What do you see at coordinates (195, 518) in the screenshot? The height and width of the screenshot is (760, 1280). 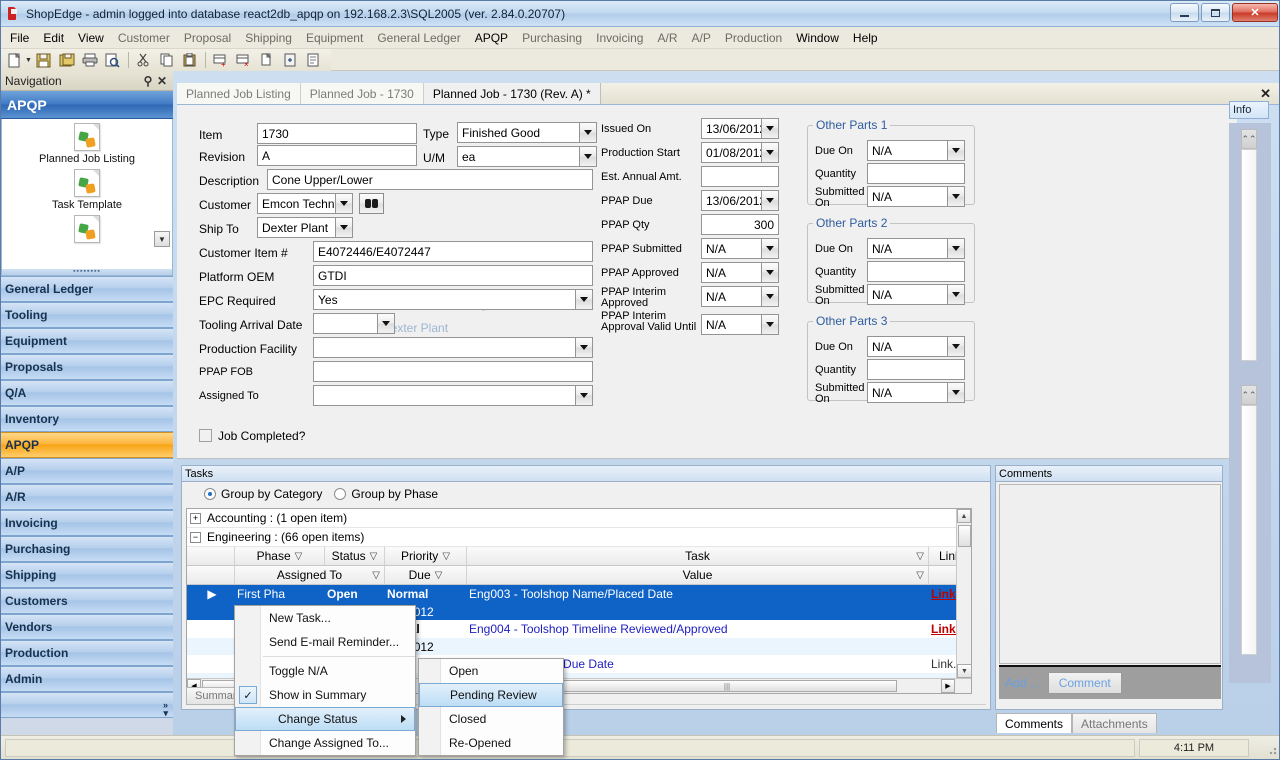 I see `expand-plus-icon: +` at bounding box center [195, 518].